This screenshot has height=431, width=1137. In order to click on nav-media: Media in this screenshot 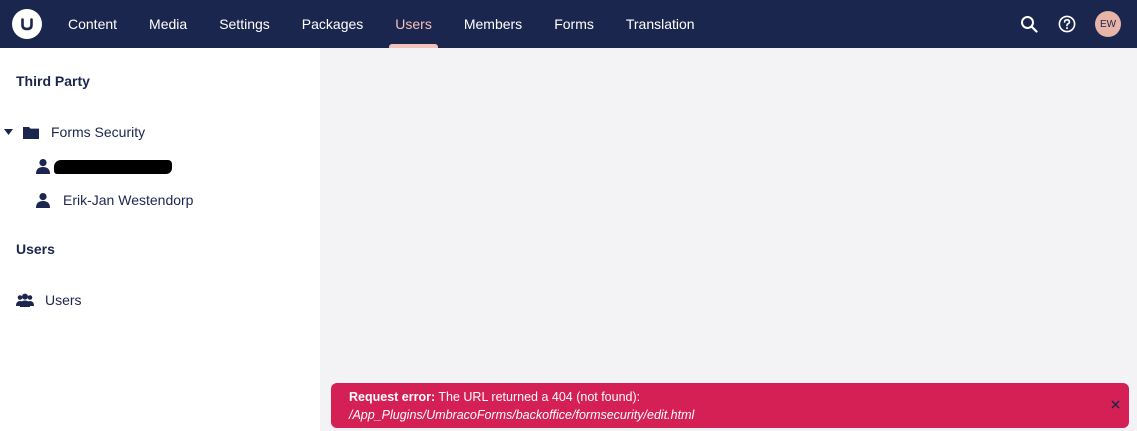, I will do `click(168, 24)`.